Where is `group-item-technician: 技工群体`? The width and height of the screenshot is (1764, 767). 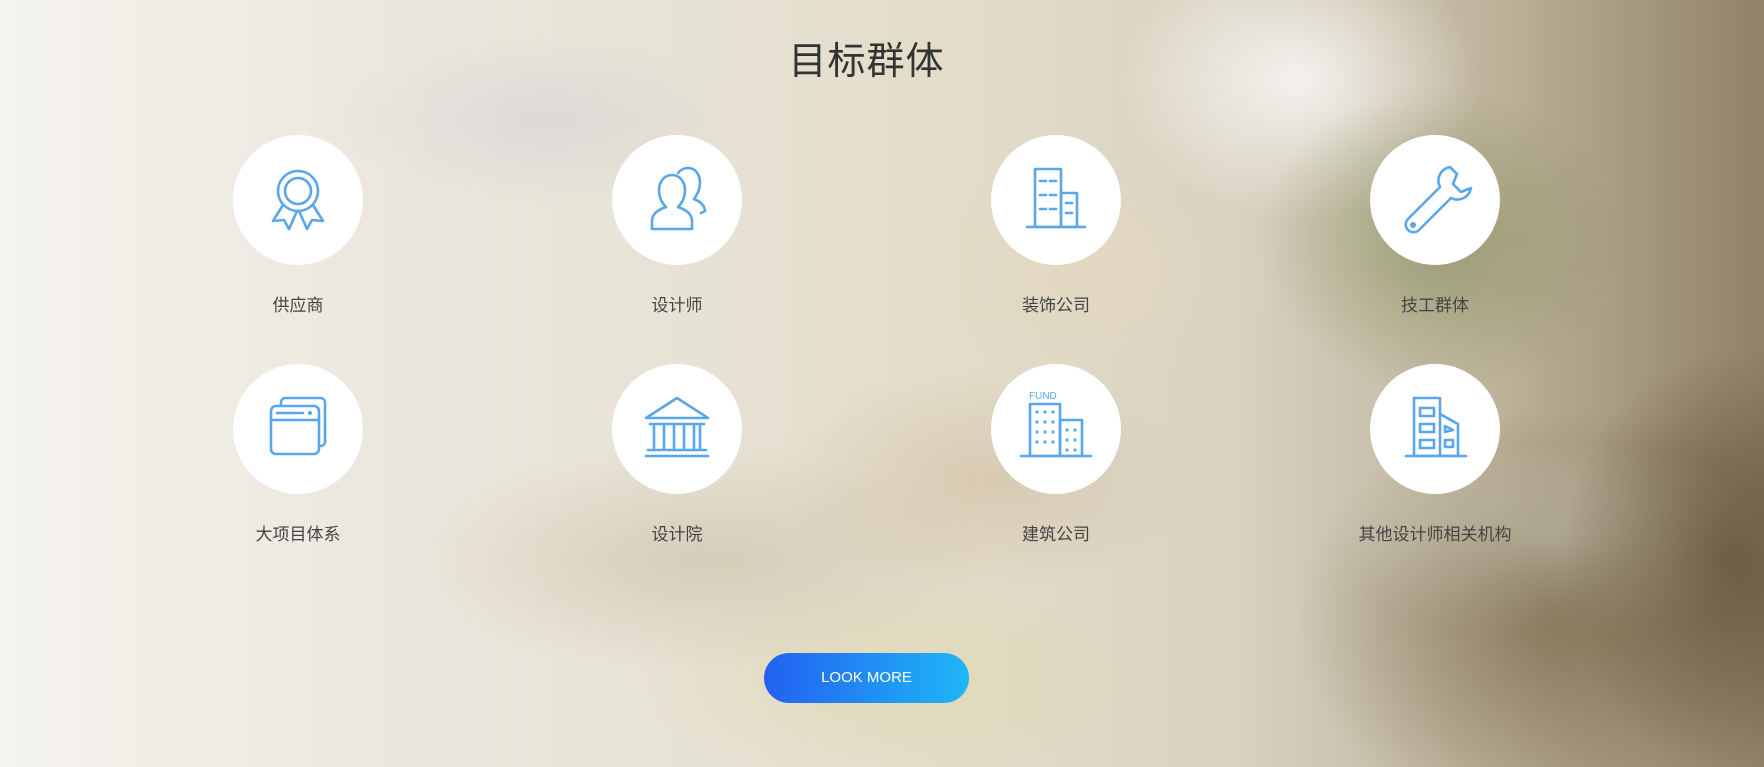
group-item-technician: 技工群体 is located at coordinates (1435, 225).